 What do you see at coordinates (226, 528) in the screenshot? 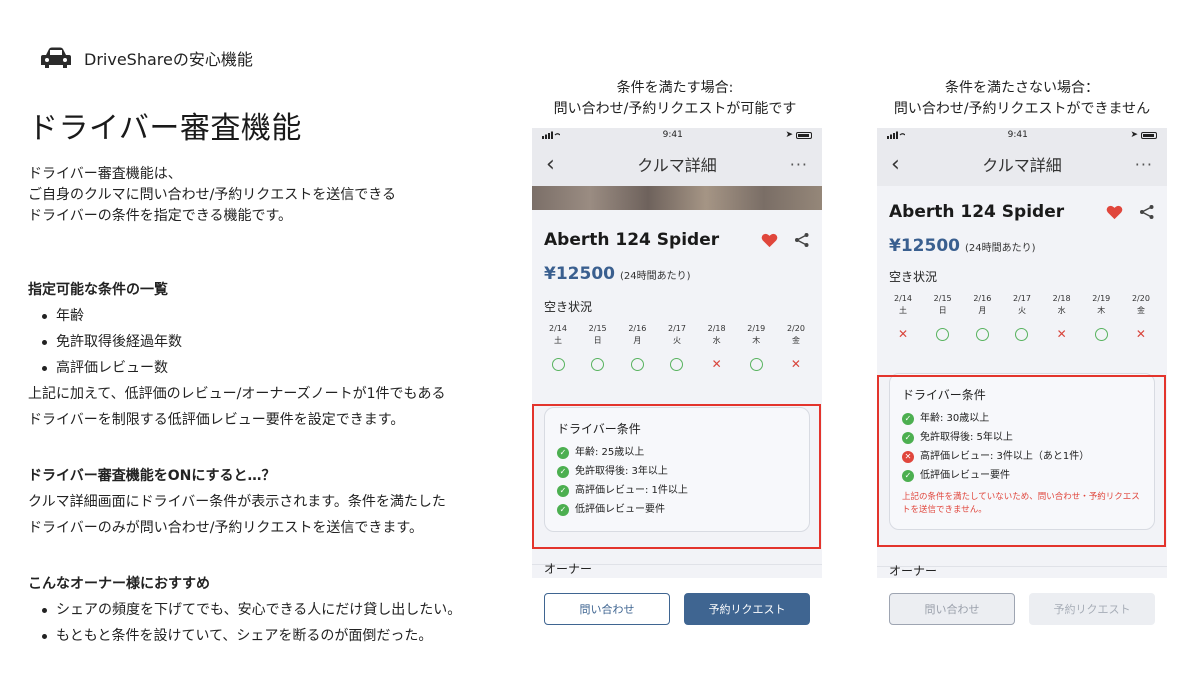
I see `body-line: ドライバーのみが問い合わせ/予約リクエストを送信できます。` at bounding box center [226, 528].